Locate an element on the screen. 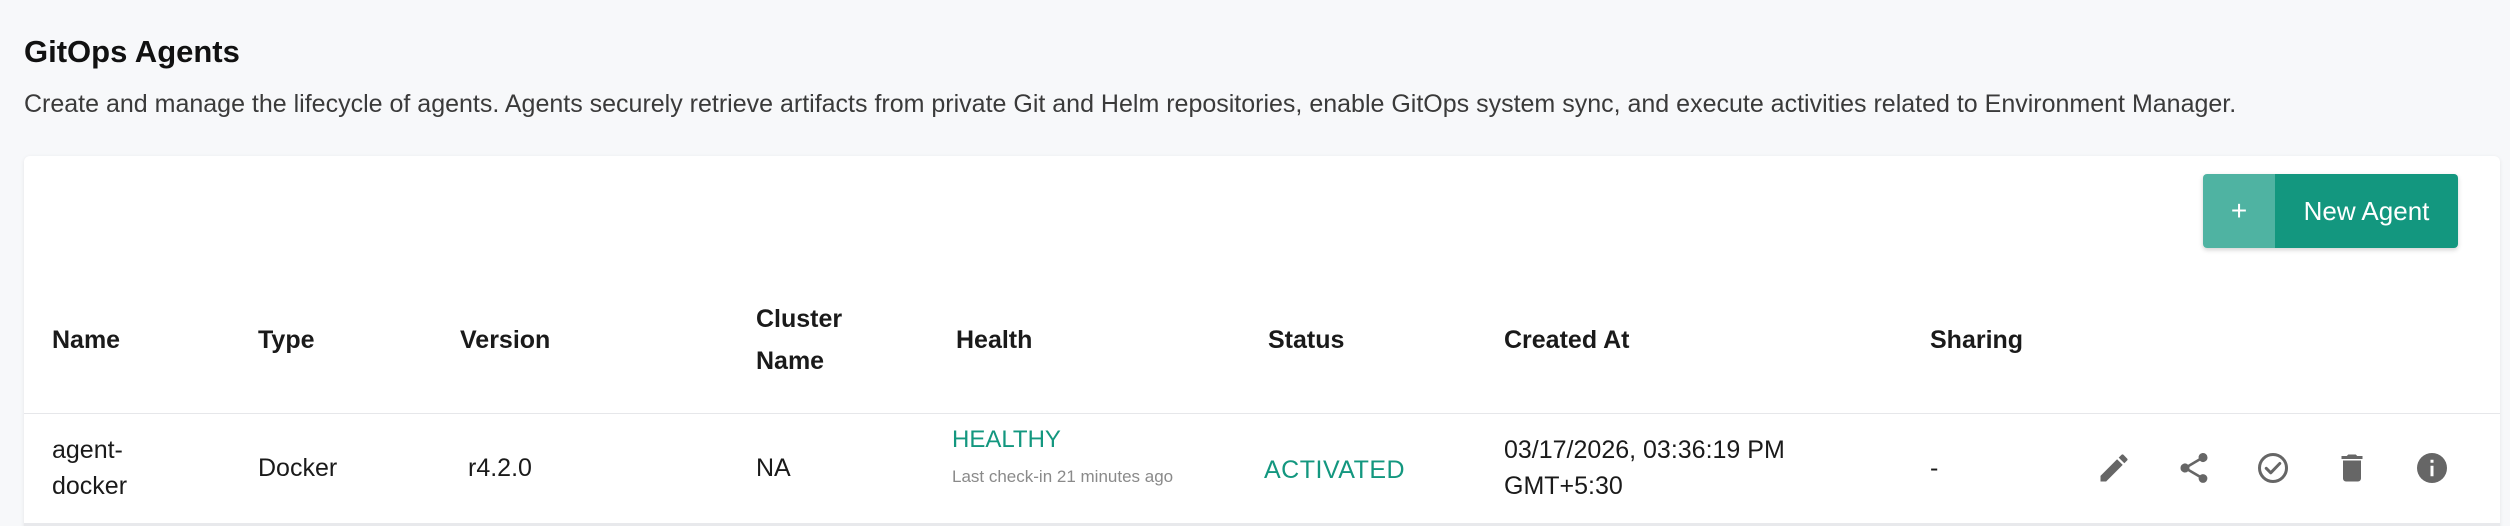 The width and height of the screenshot is (2510, 526). info-icon is located at coordinates (2432, 468).